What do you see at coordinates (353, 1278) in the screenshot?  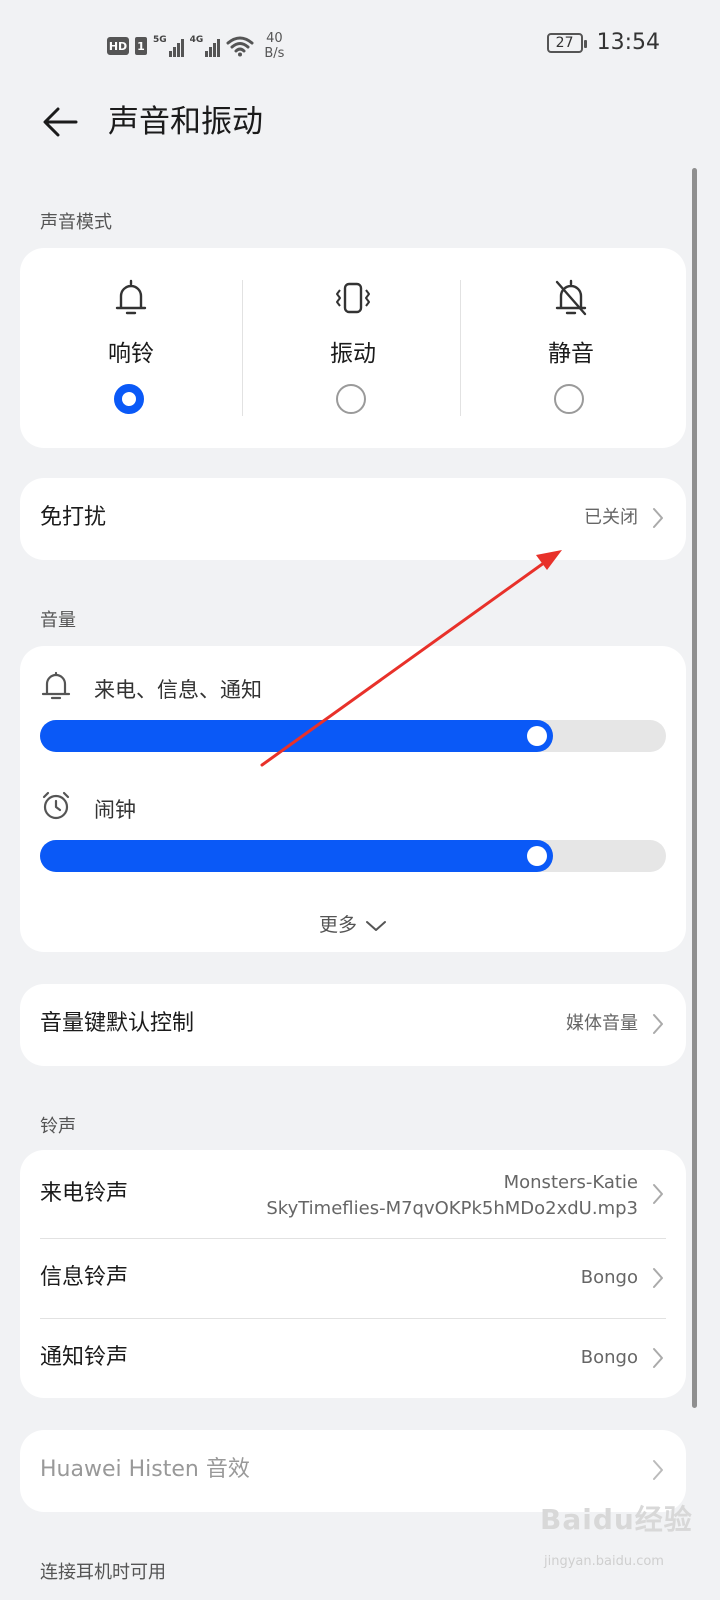 I see `ringtone-message-row: 信息铃声 Bongo` at bounding box center [353, 1278].